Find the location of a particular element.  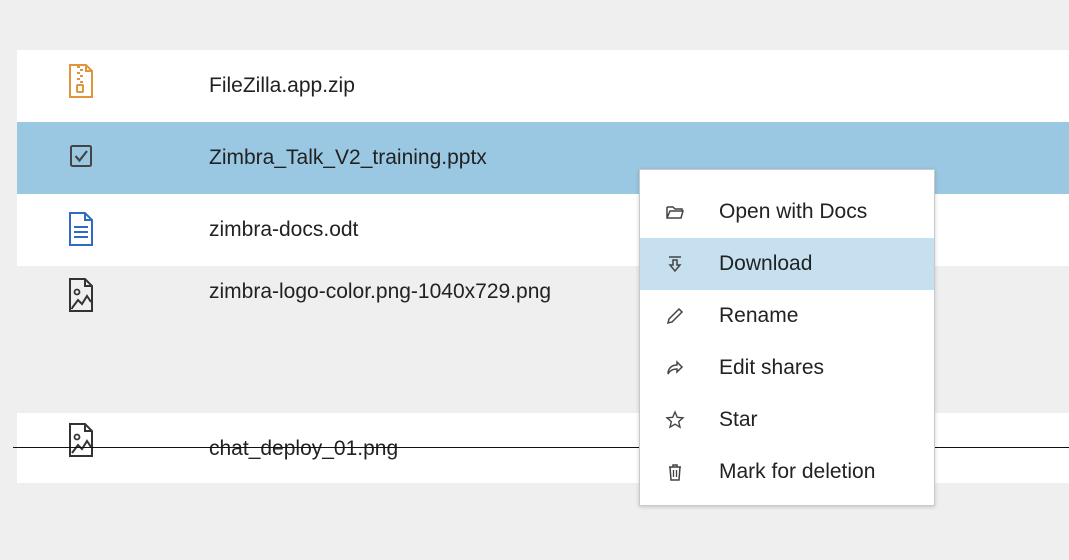

menu-item-open-with-docs: Open with Docs is located at coordinates (787, 212).